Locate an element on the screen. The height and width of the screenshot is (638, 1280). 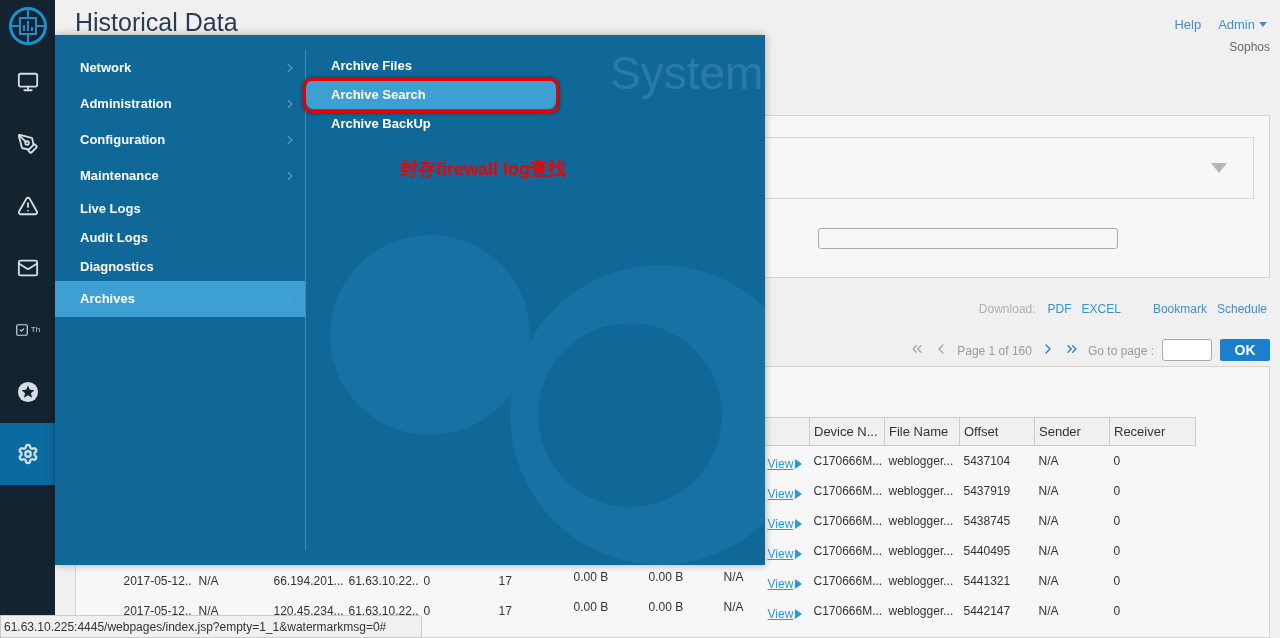
table-cell: 5441321 is located at coordinates (987, 580).